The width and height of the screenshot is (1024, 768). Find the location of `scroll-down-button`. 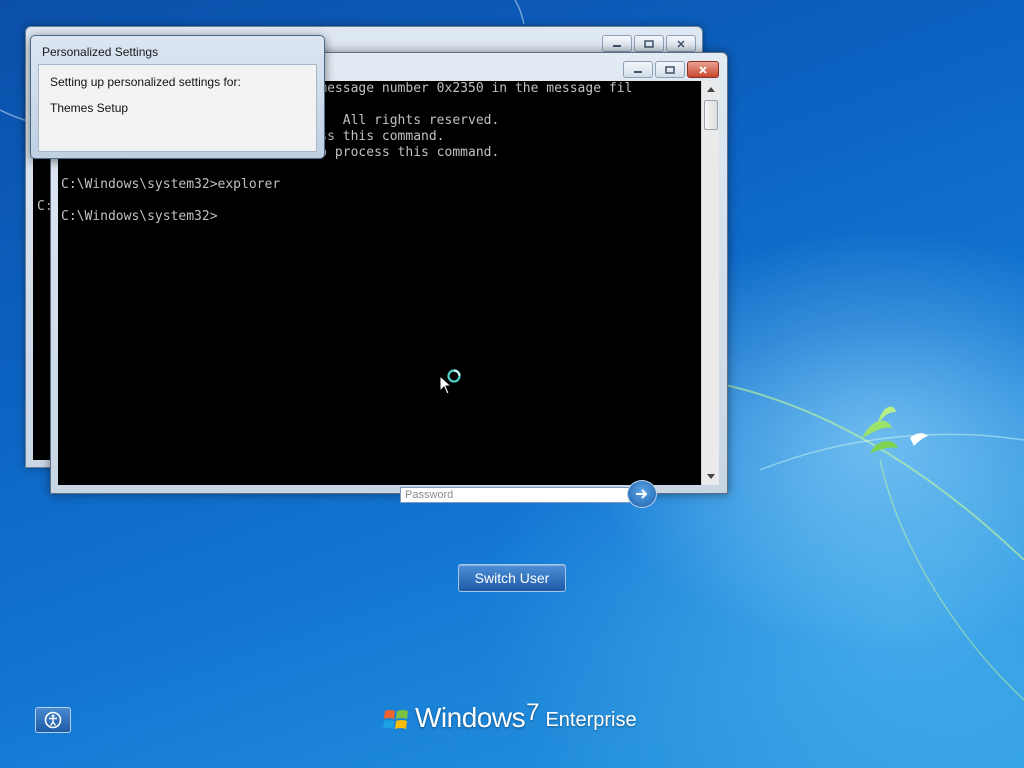

scroll-down-button is located at coordinates (710, 476).